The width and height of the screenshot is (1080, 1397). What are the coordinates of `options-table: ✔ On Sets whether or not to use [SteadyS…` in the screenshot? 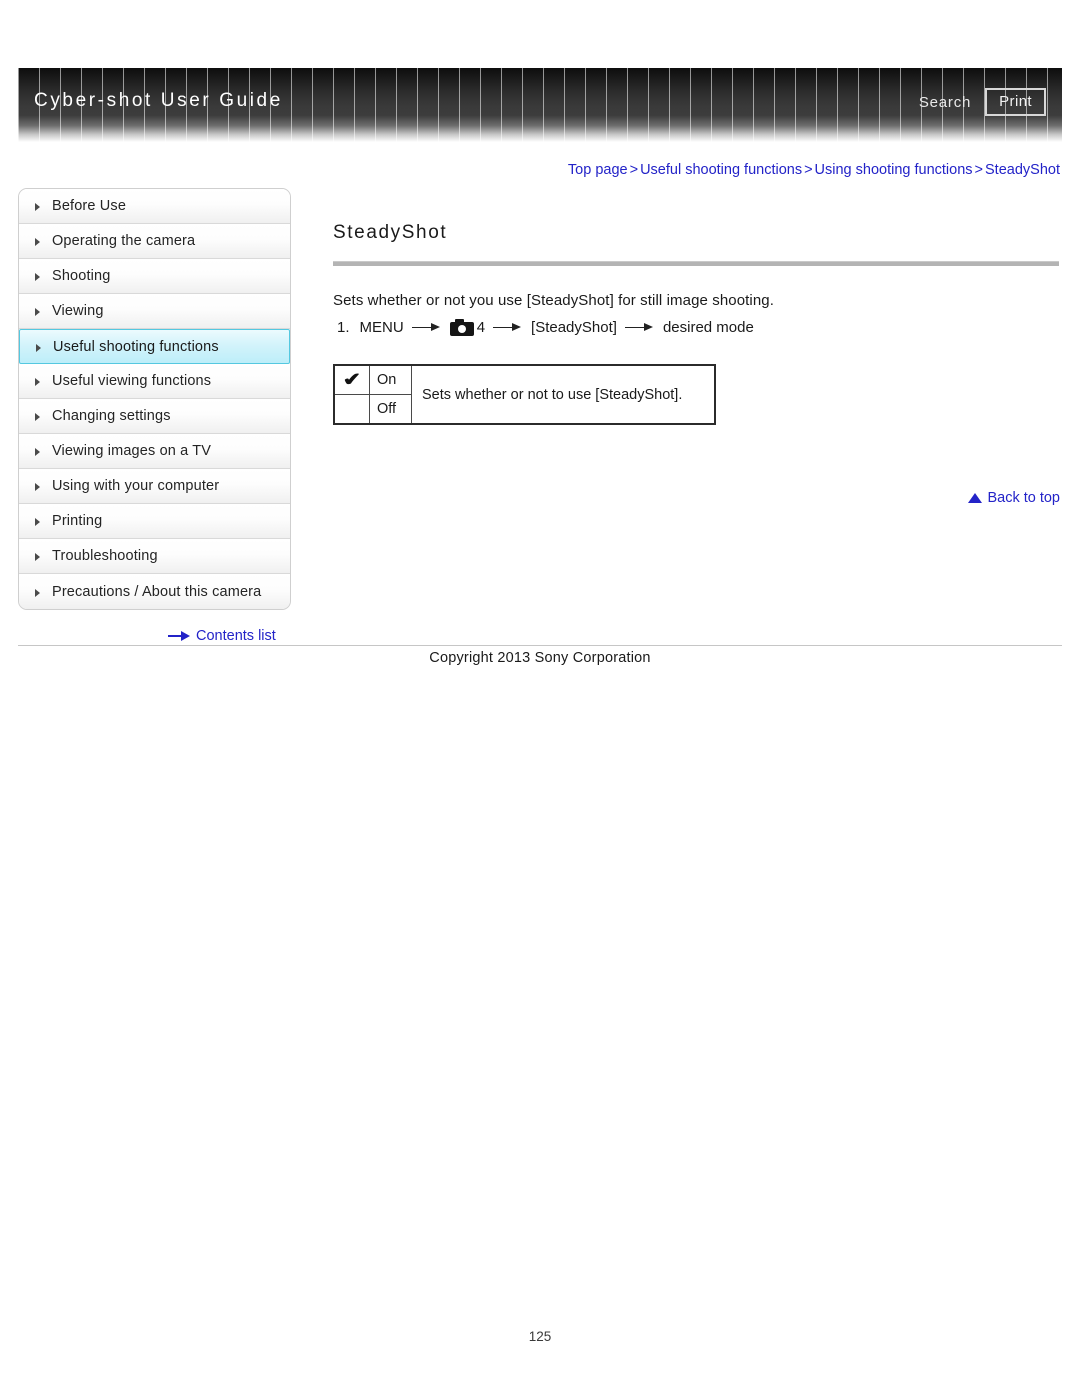 It's located at (524, 394).